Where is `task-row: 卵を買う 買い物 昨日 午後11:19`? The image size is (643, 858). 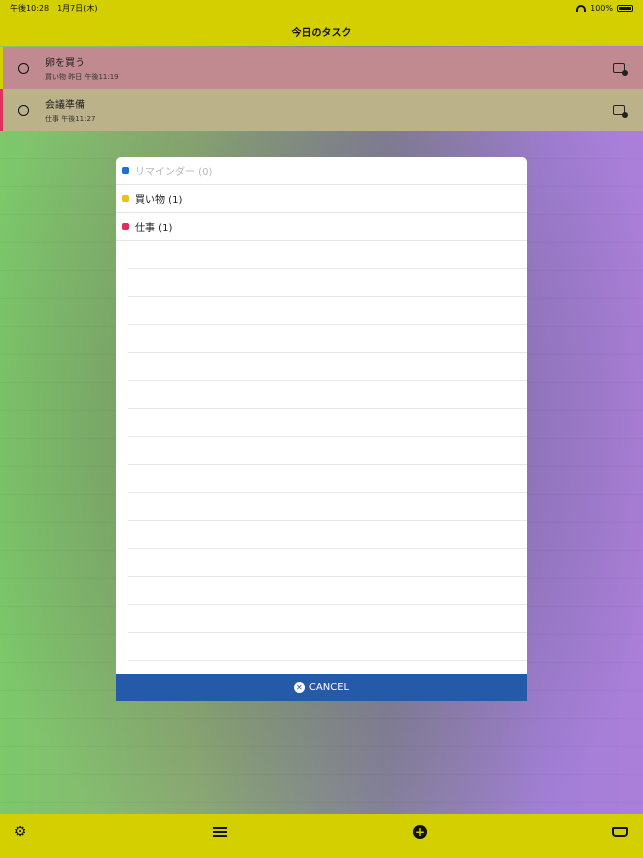 task-row: 卵を買う 買い物 昨日 午後11:19 is located at coordinates (321, 68).